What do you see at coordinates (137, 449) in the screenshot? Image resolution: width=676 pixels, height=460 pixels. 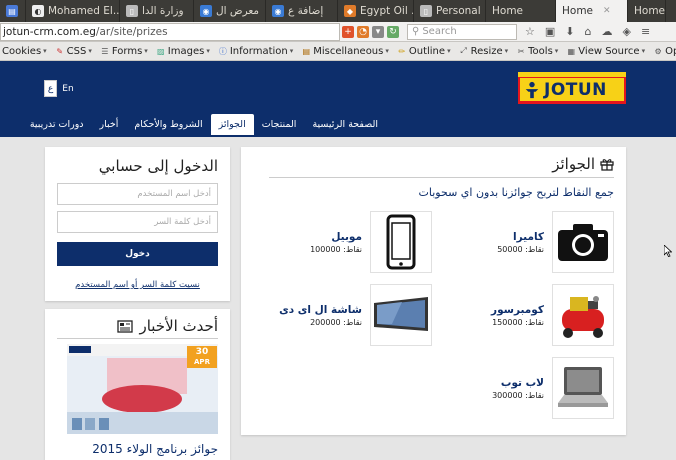 I see `news-headline: جوائز برنامج الولاء 2015` at bounding box center [137, 449].